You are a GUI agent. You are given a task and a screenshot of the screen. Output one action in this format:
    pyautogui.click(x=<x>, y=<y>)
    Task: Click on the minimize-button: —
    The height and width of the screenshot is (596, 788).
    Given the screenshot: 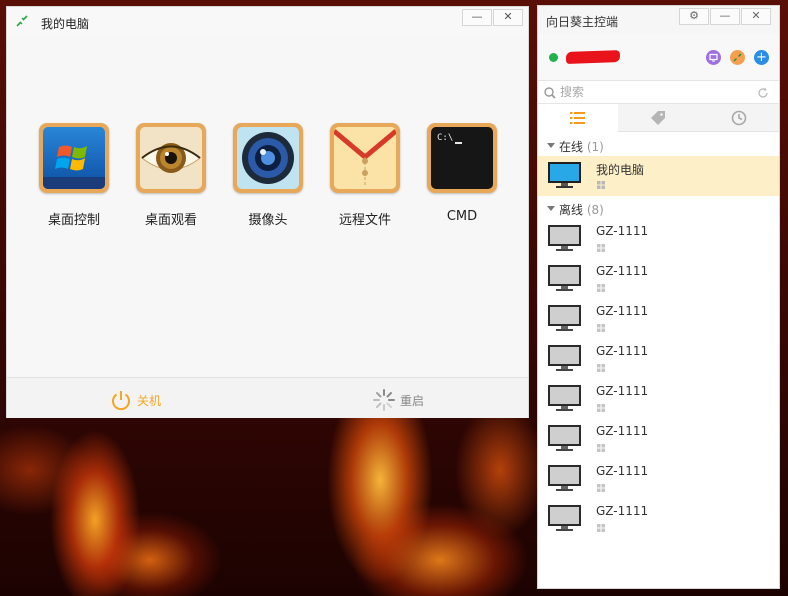 What is the action you would take?
    pyautogui.click(x=477, y=17)
    